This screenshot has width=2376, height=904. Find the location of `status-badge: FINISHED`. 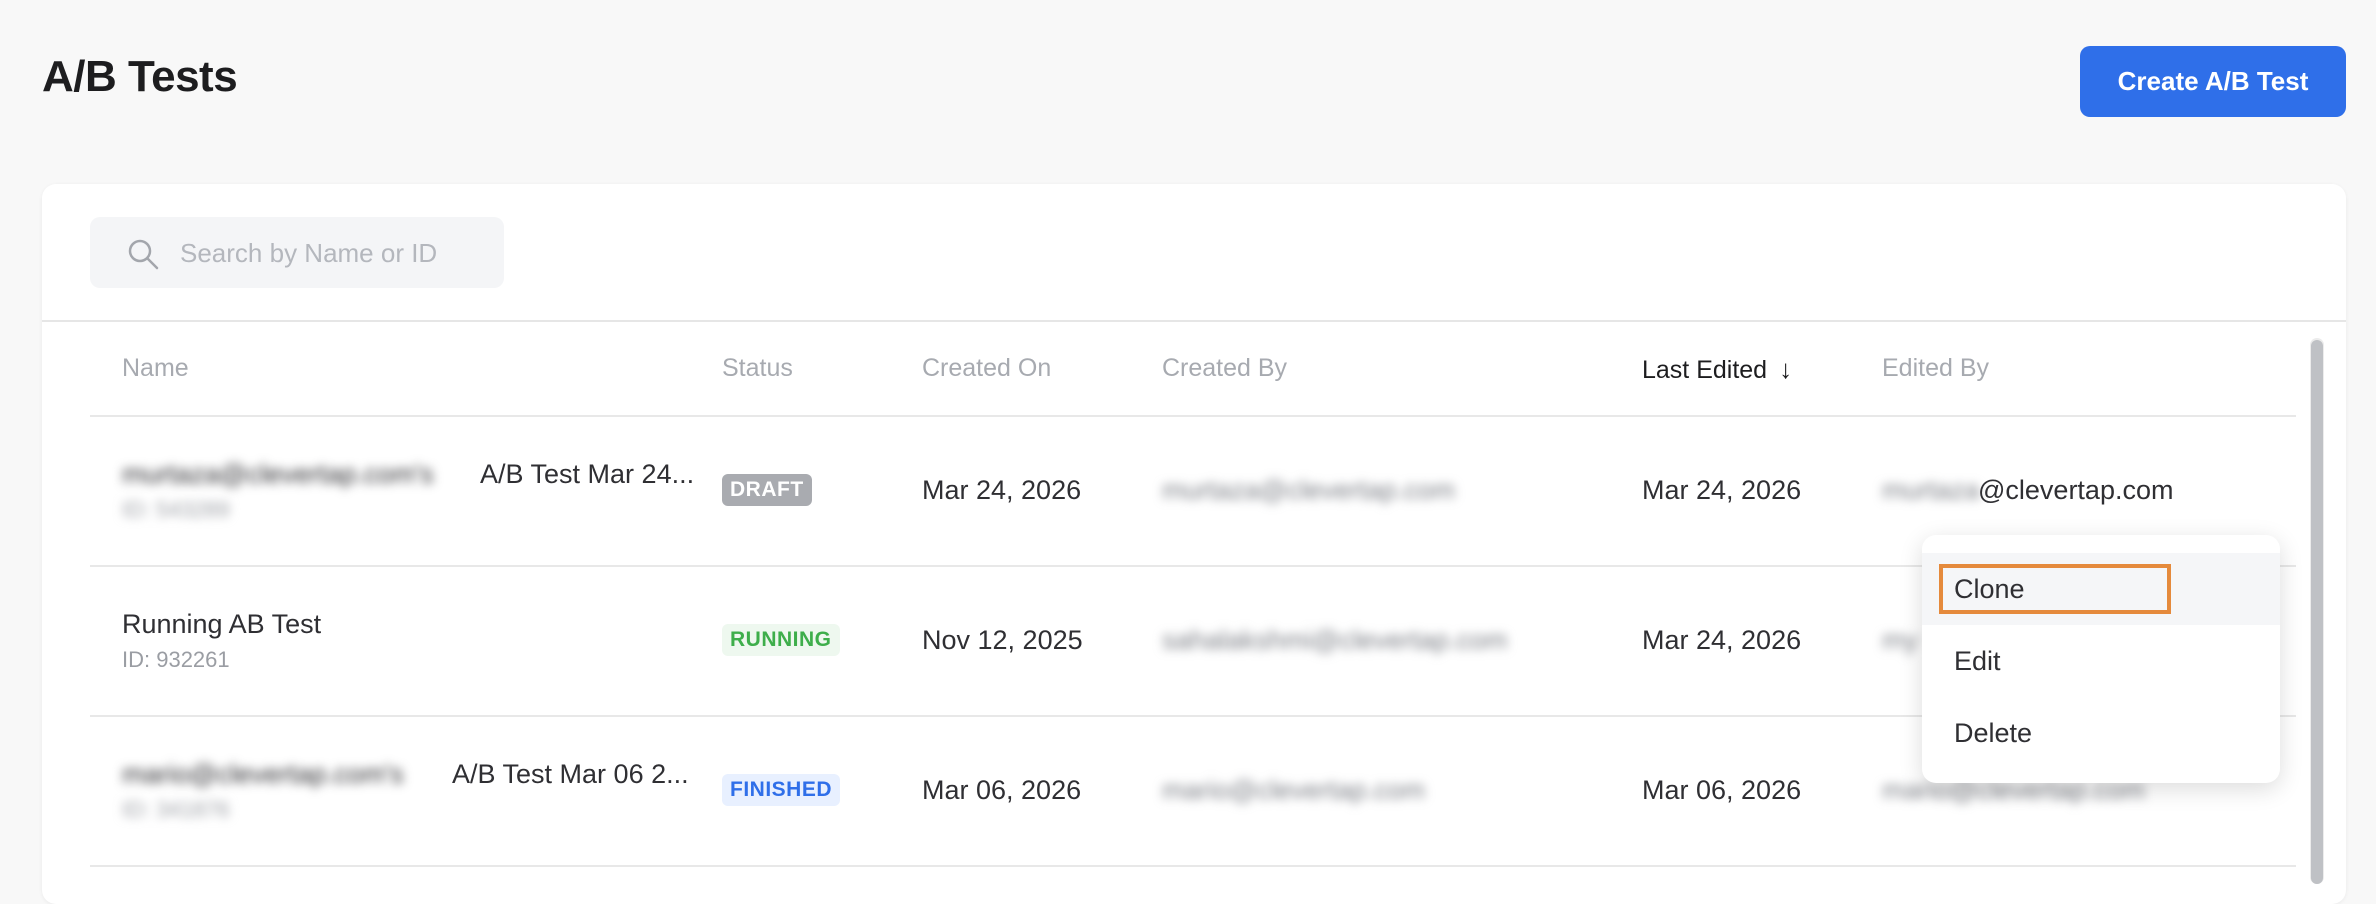

status-badge: FINISHED is located at coordinates (781, 790).